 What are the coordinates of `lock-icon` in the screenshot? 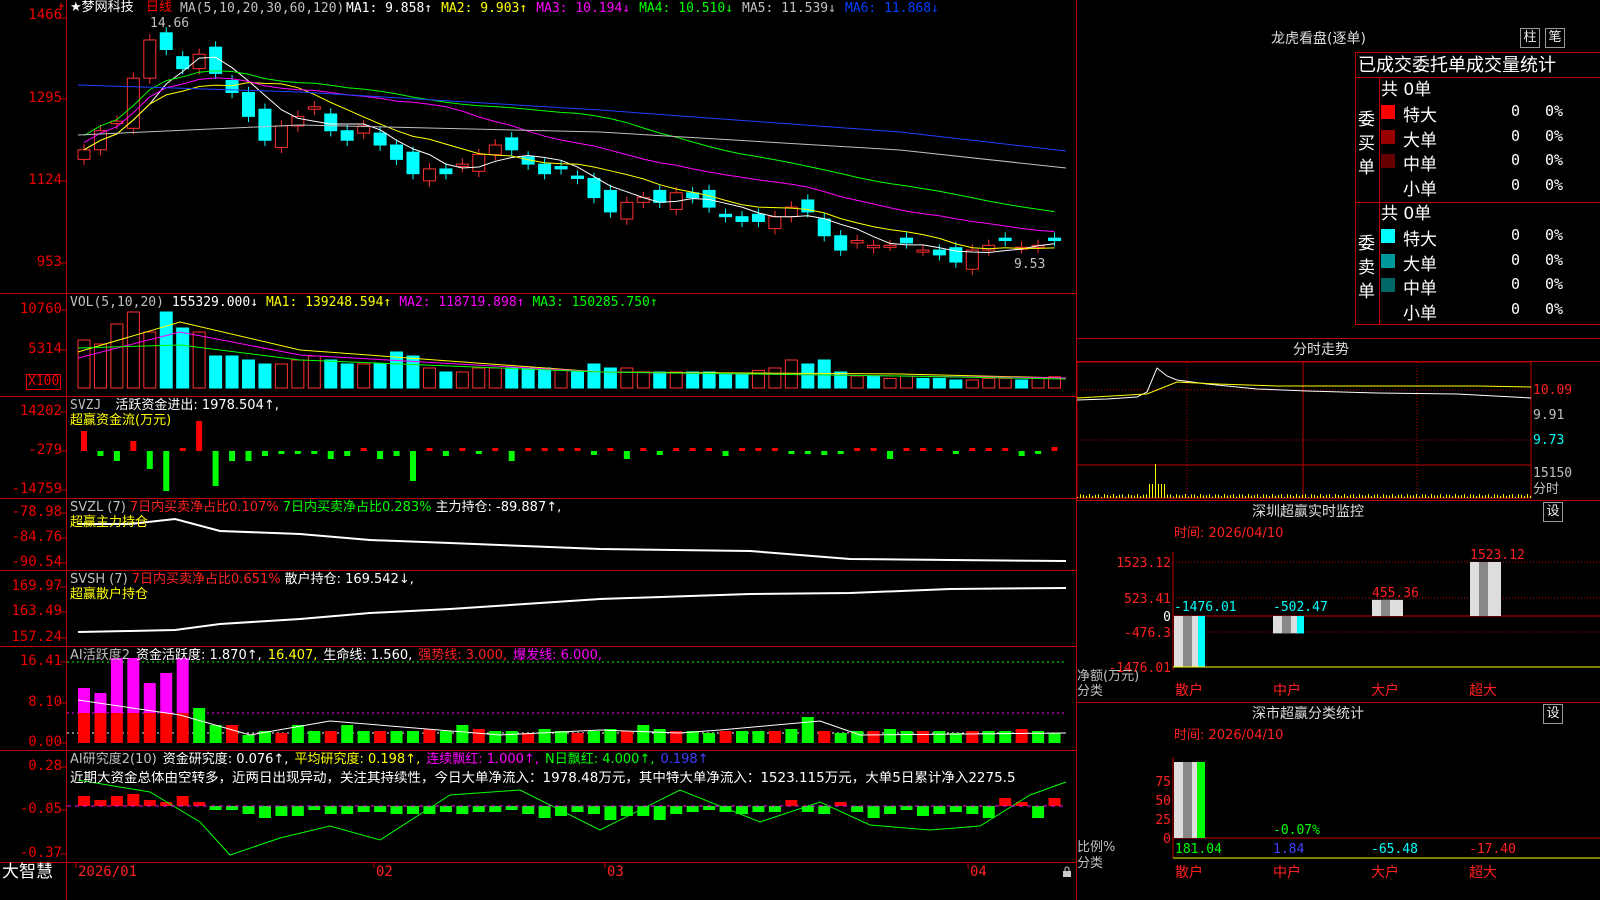 It's located at (1067, 872).